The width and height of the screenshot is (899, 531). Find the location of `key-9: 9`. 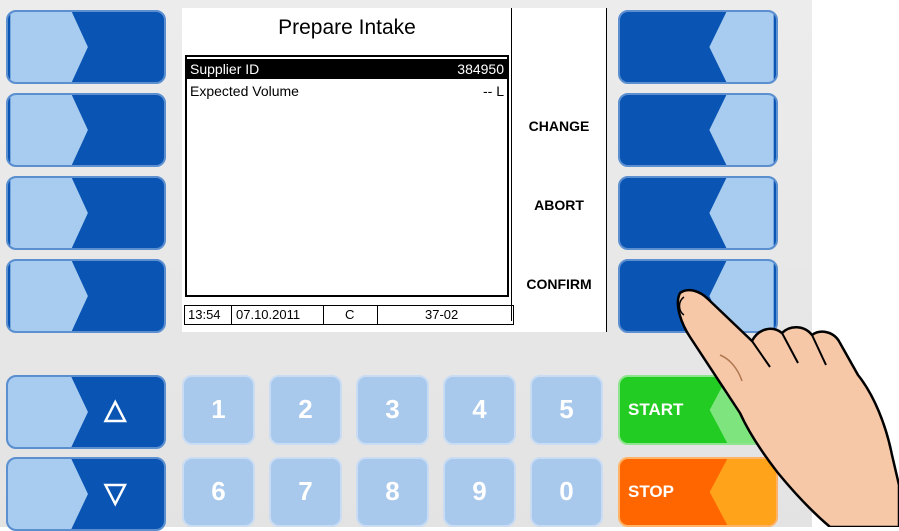

key-9: 9 is located at coordinates (479, 492).